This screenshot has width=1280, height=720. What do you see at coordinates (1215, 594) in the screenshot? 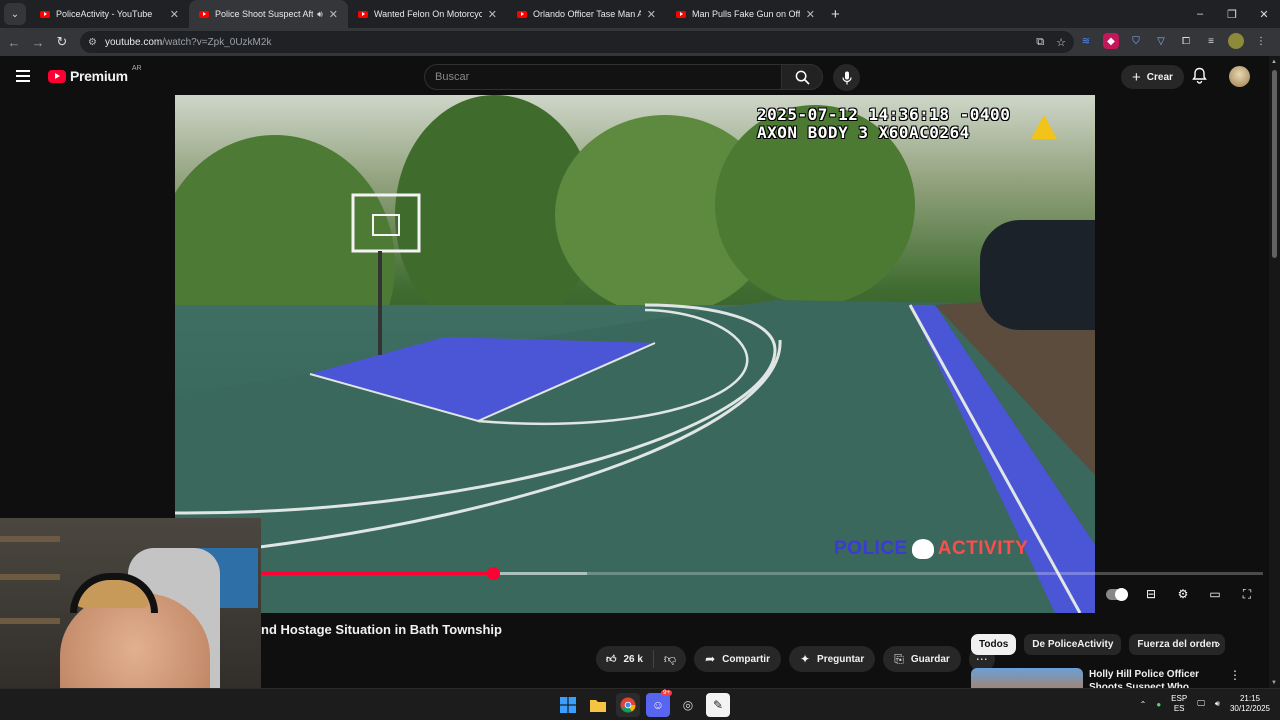
I see `theater-mode-icon: ▭` at bounding box center [1215, 594].